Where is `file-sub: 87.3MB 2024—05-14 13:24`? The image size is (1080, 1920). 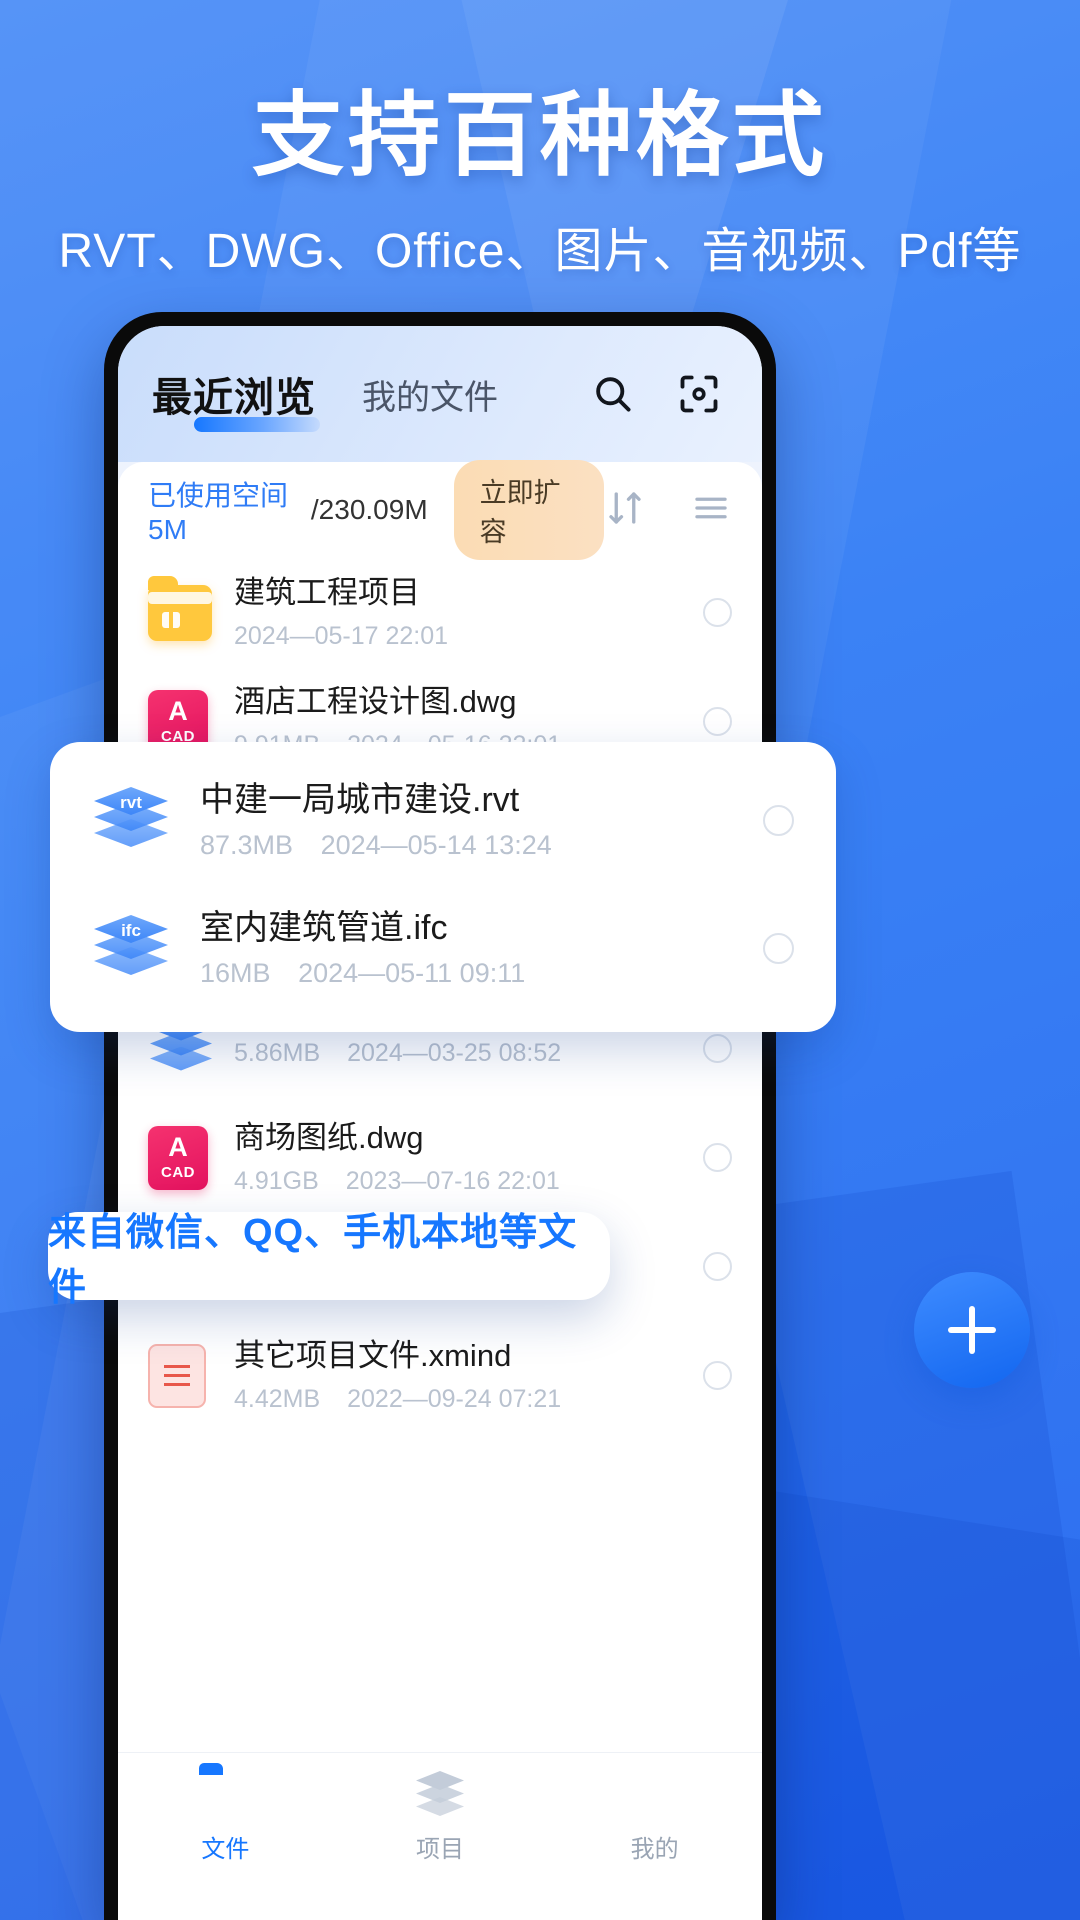
file-sub: 87.3MB 2024—05-14 13:24 is located at coordinates (481, 845).